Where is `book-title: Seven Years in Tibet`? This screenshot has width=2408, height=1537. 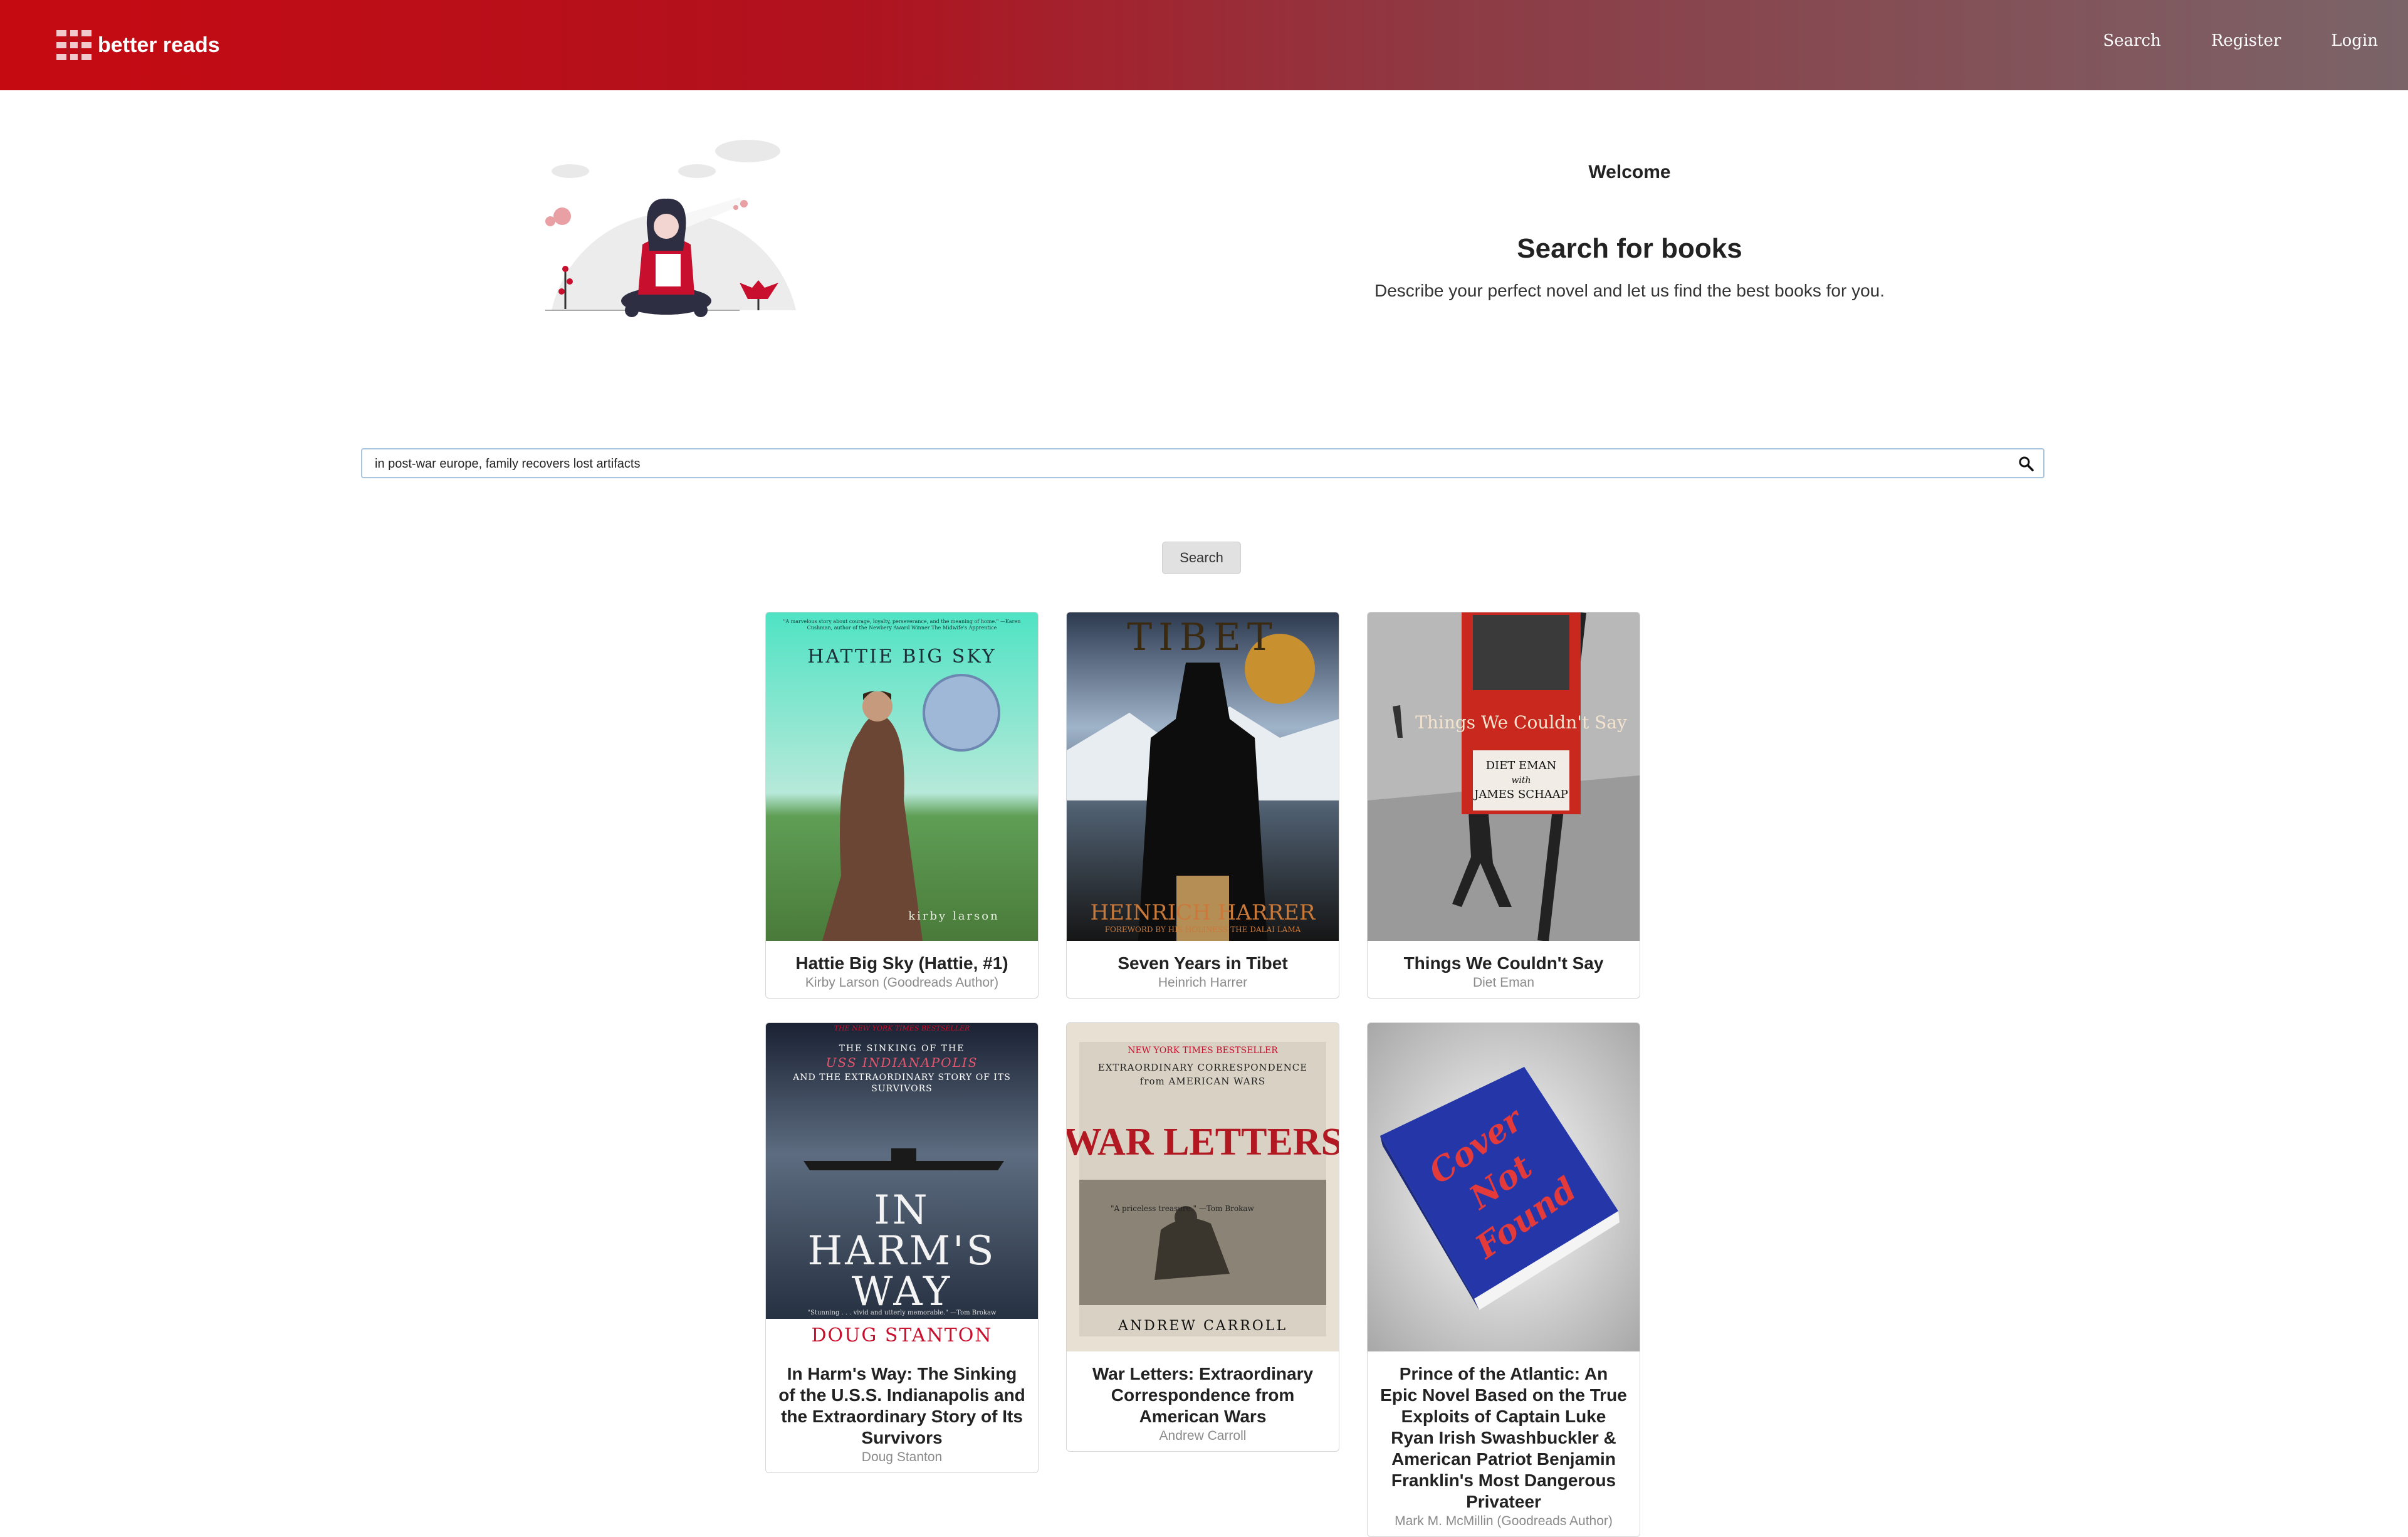 book-title: Seven Years in Tibet is located at coordinates (1203, 959).